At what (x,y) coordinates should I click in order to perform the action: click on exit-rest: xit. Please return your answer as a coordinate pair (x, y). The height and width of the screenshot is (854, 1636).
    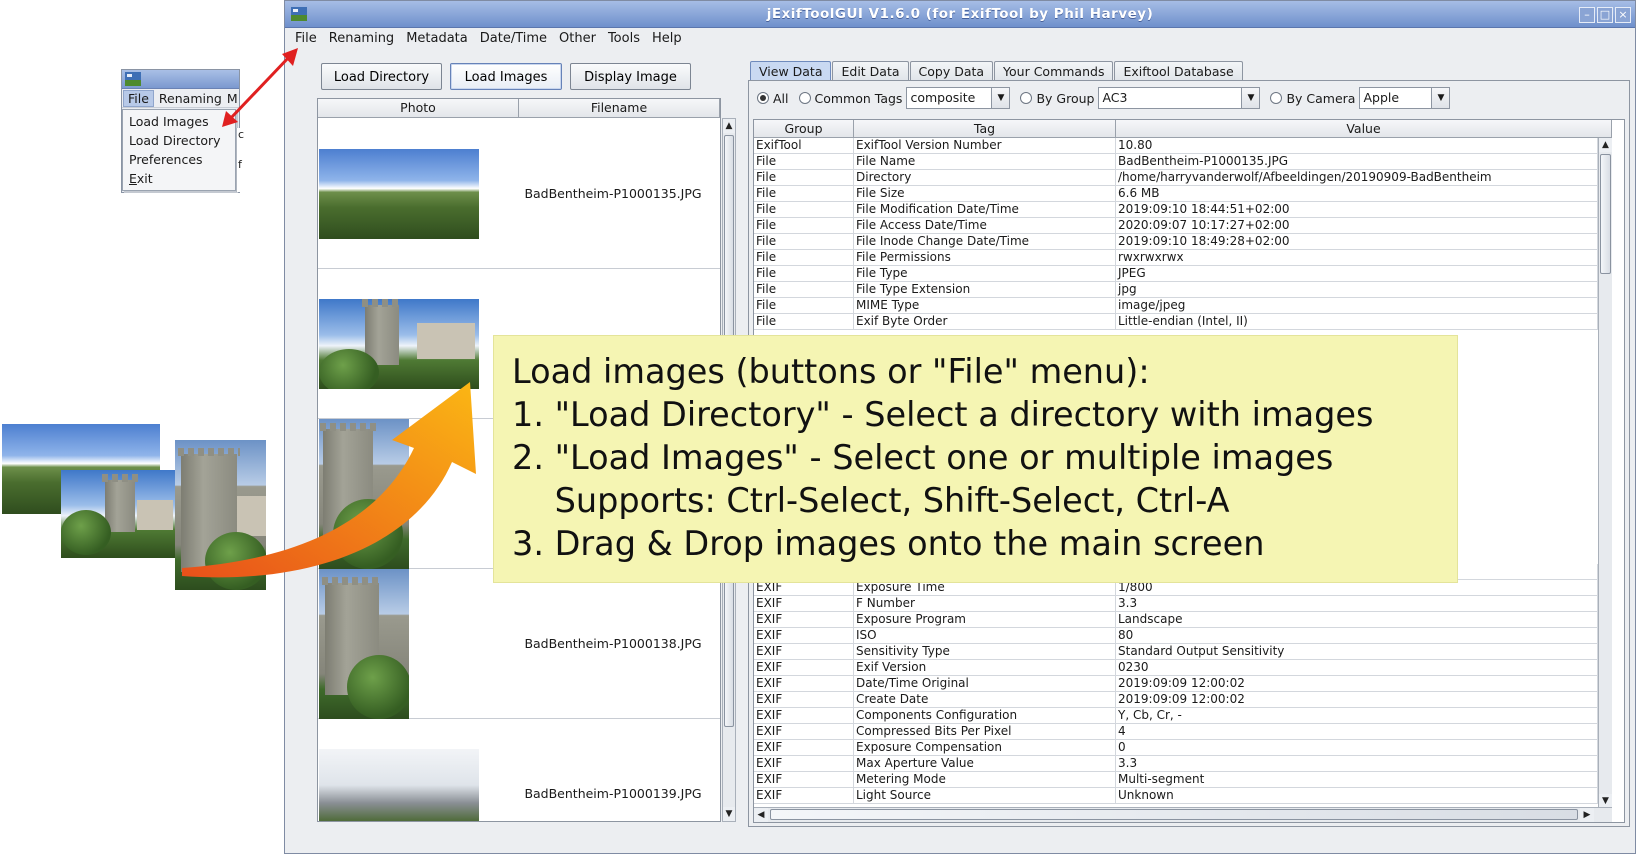
    Looking at the image, I should click on (144, 178).